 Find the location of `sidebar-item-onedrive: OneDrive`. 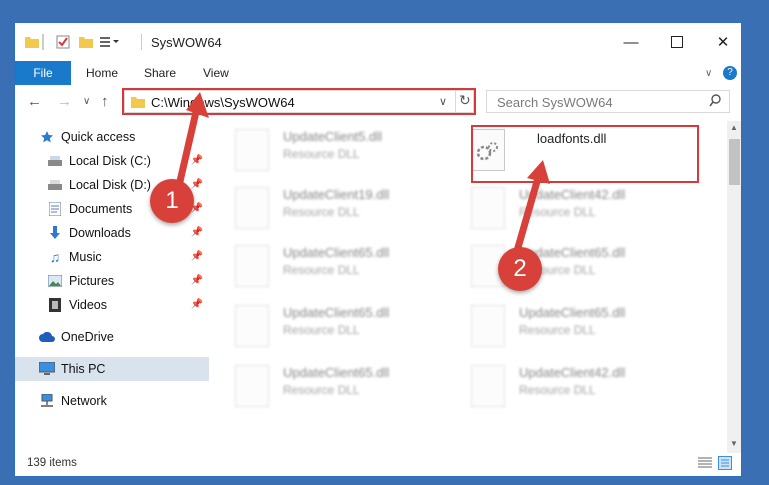

sidebar-item-onedrive: OneDrive is located at coordinates (112, 337).